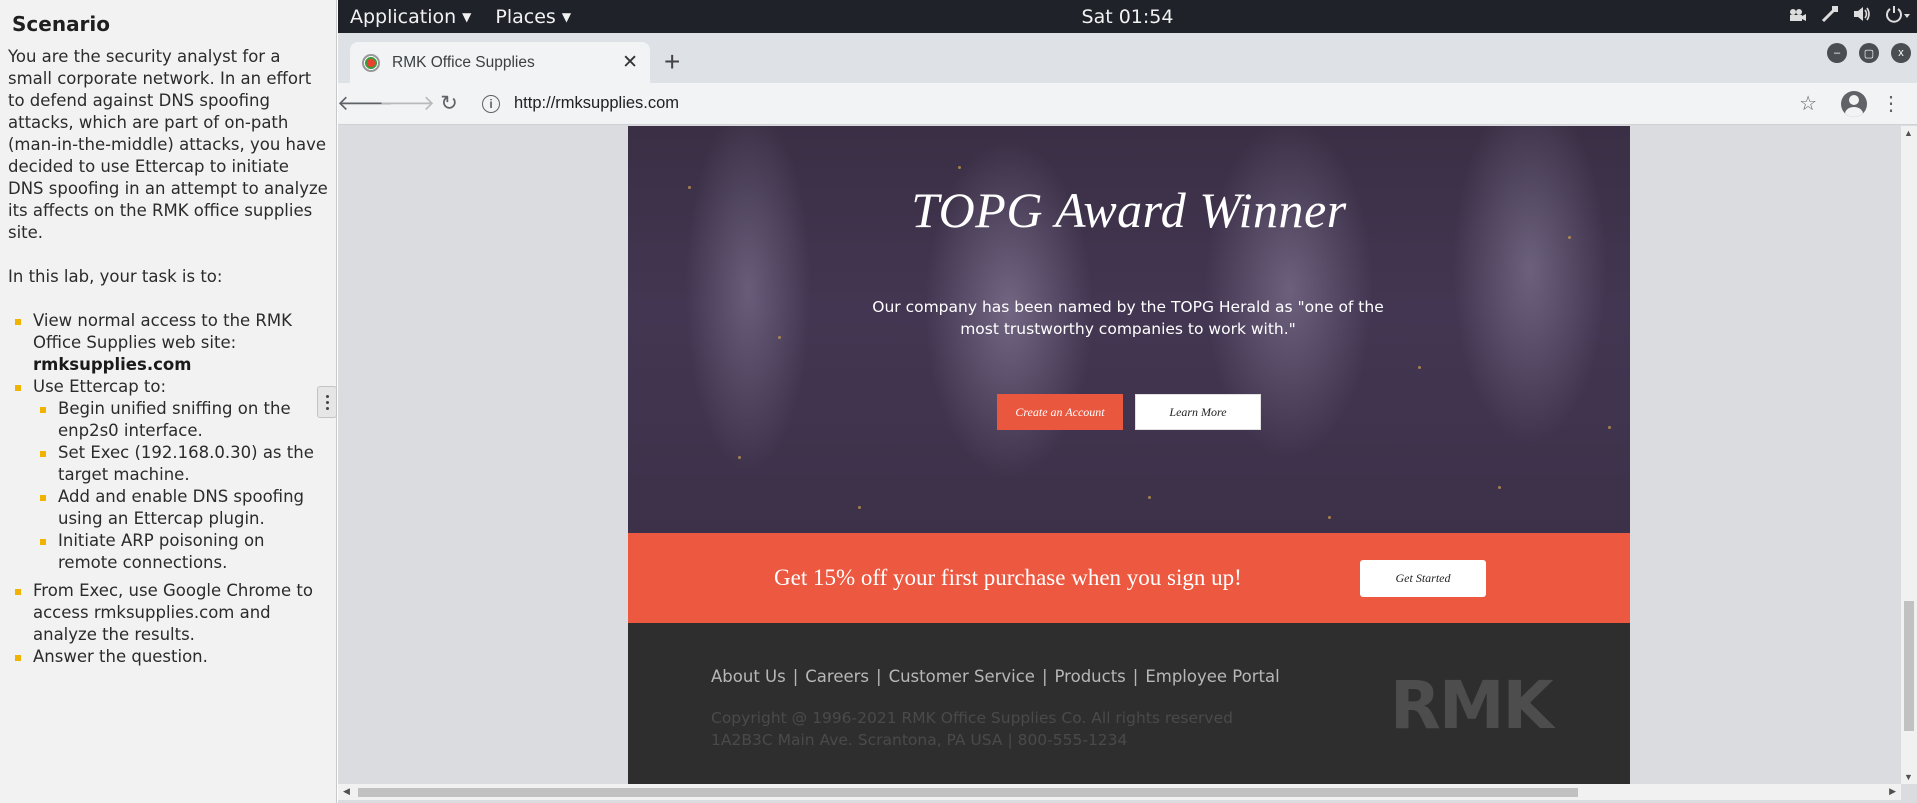  What do you see at coordinates (525, 16) in the screenshot?
I see `places-menu-label: Places` at bounding box center [525, 16].